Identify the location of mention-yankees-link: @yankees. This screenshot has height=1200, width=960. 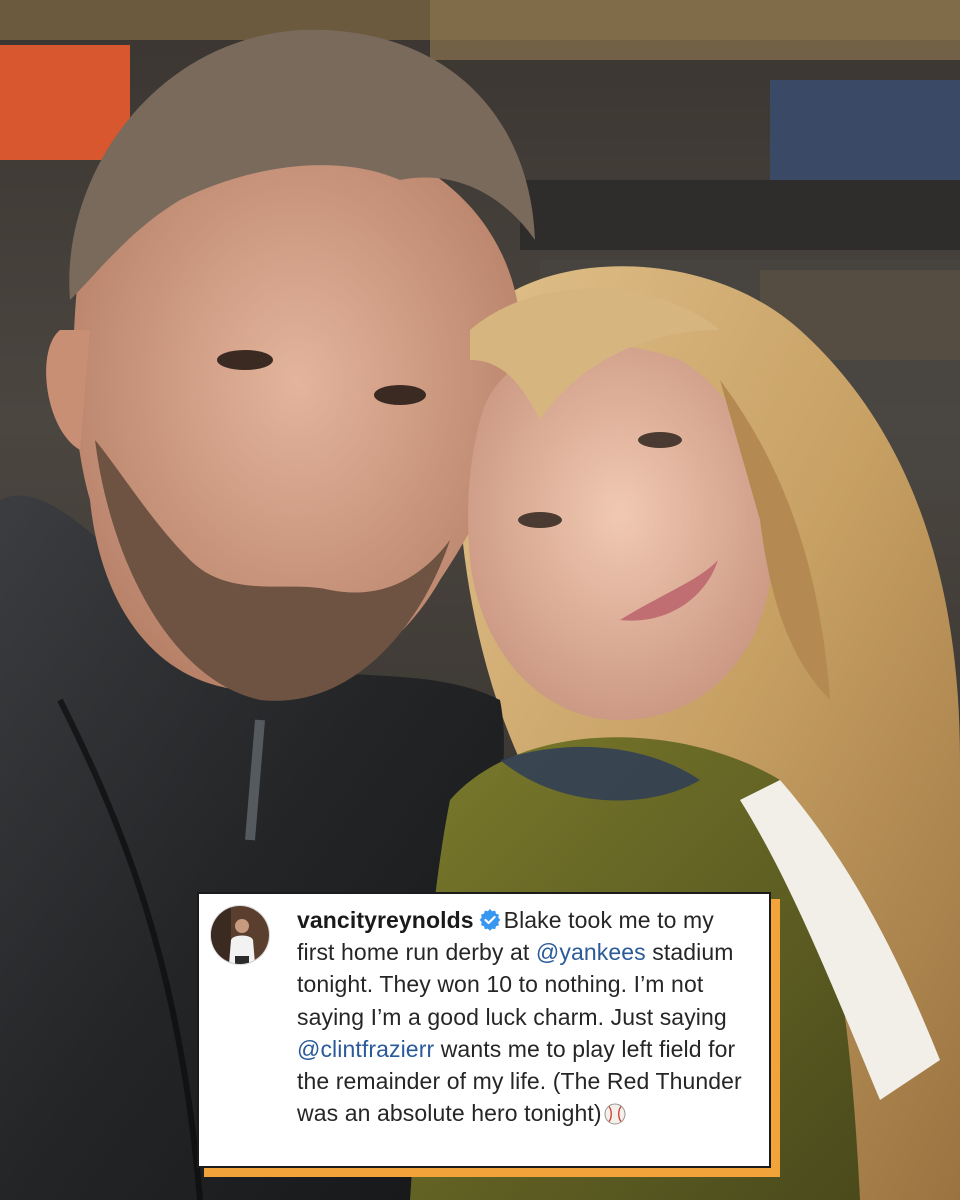
(591, 952).